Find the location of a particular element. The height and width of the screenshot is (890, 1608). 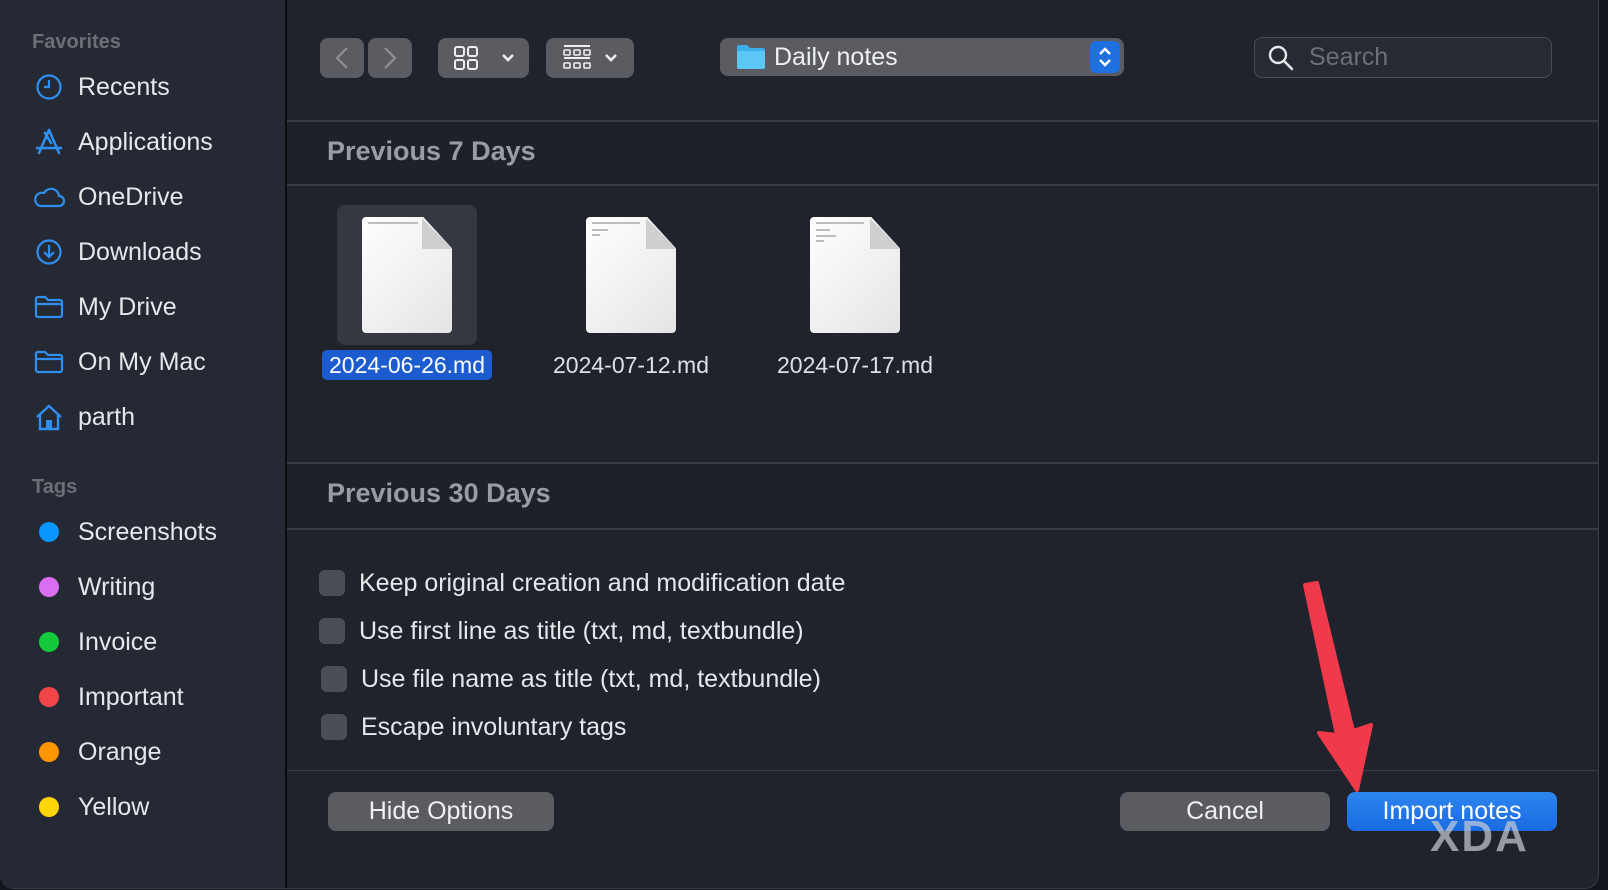

file-item: 2024-07-17.md is located at coordinates (855, 297).